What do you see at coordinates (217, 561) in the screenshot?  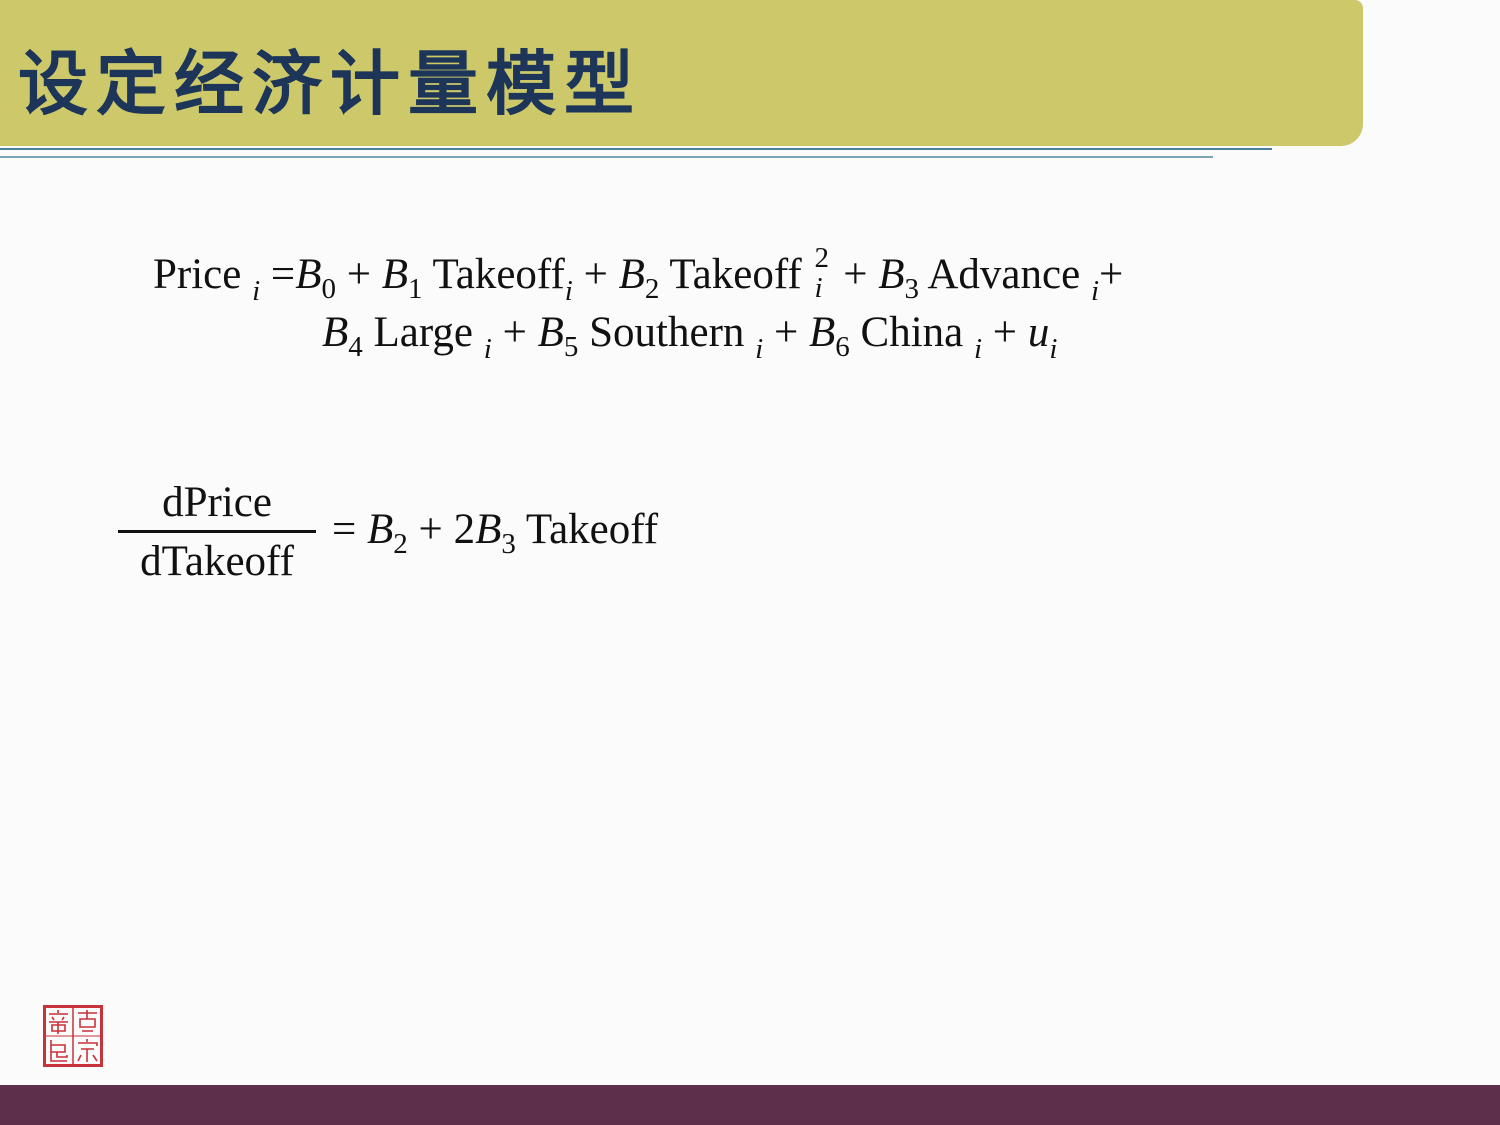 I see `fraction-denominator: dTakeoff` at bounding box center [217, 561].